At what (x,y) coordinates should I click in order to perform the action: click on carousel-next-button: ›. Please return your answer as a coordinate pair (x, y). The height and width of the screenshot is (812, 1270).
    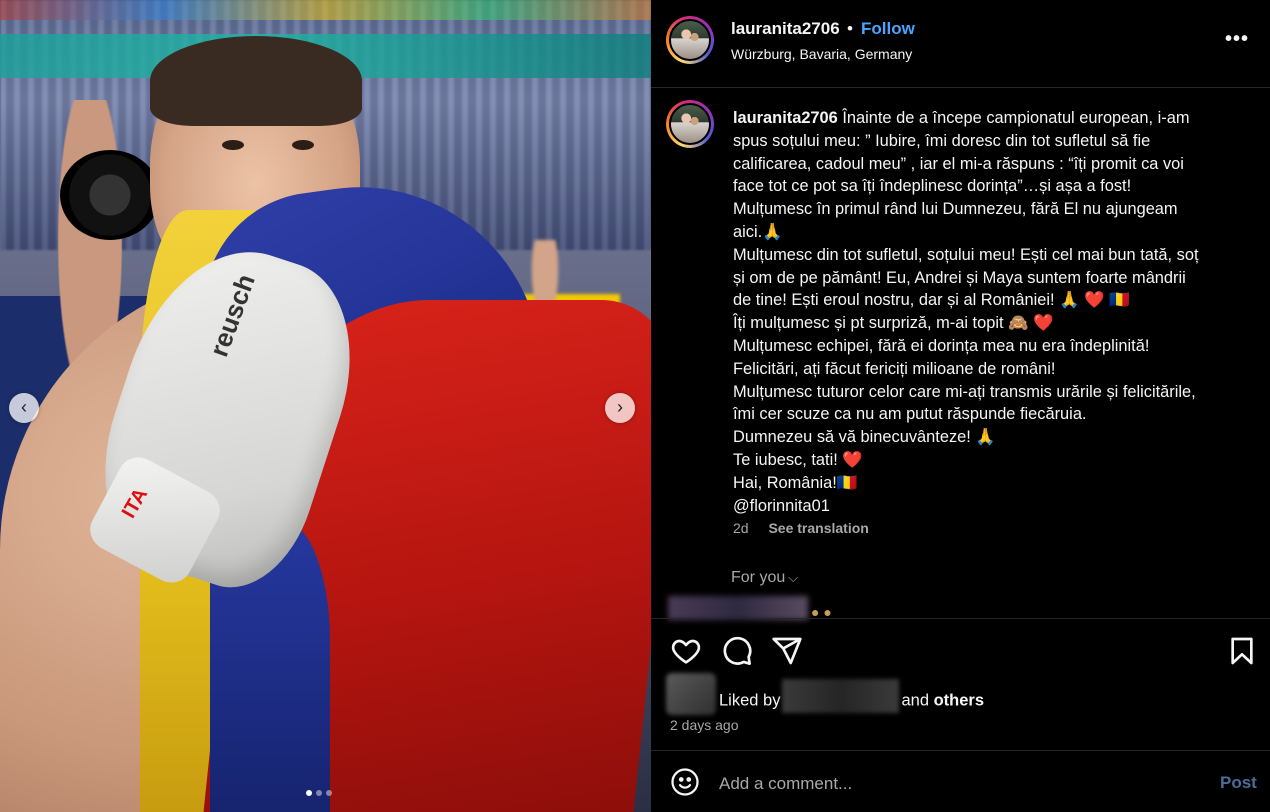
    Looking at the image, I should click on (620, 408).